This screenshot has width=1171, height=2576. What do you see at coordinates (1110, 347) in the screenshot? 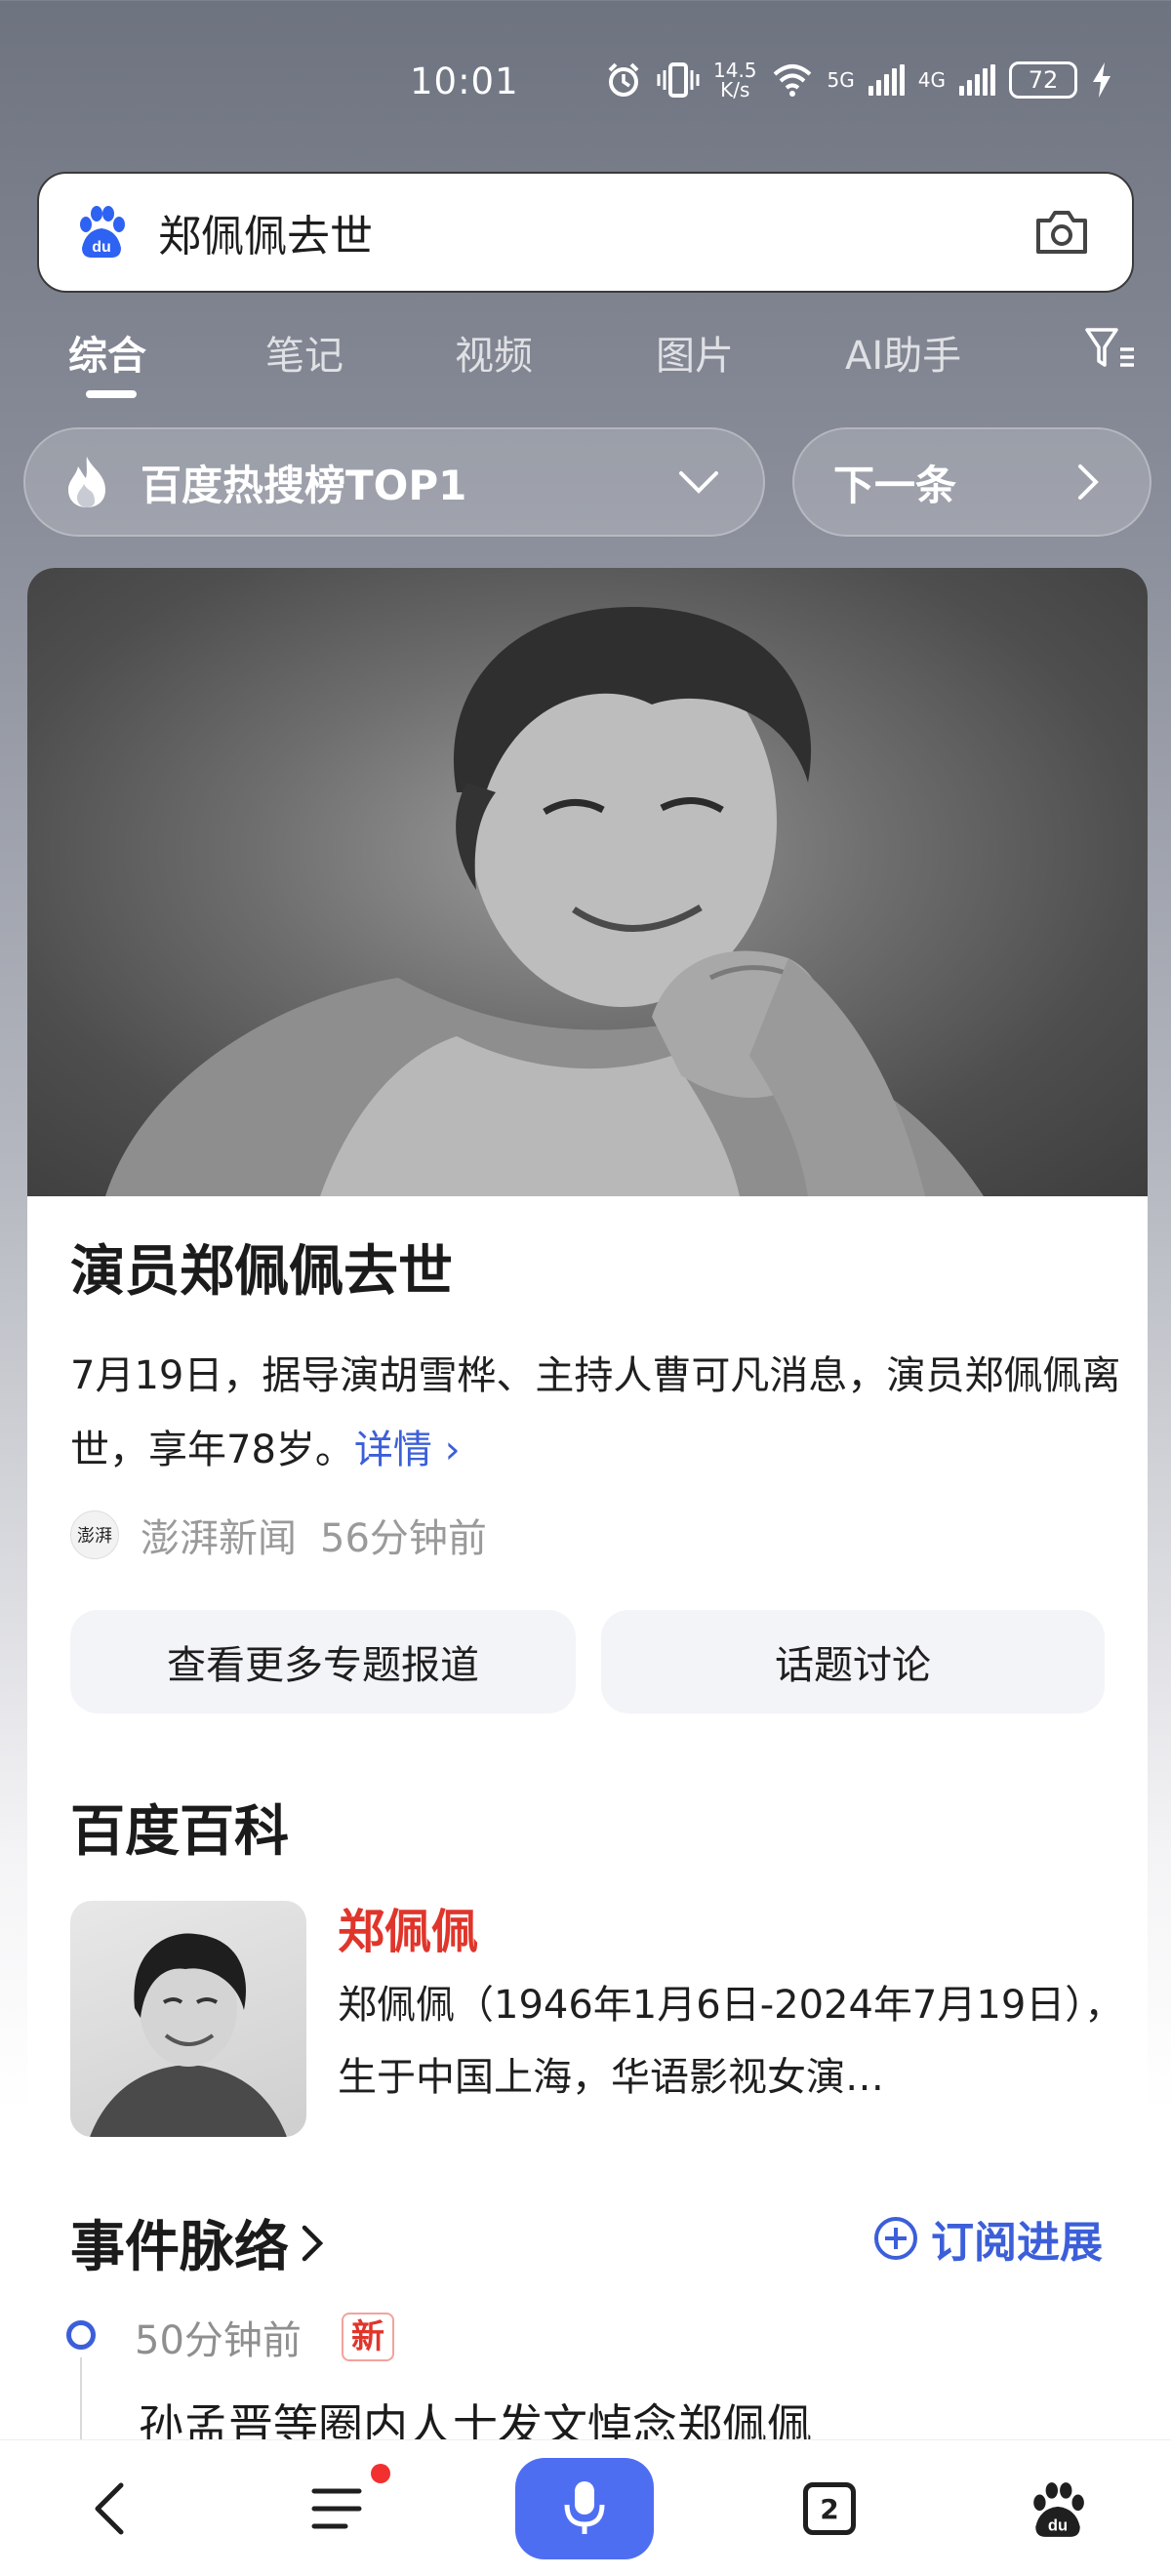
I see `filter-icon` at bounding box center [1110, 347].